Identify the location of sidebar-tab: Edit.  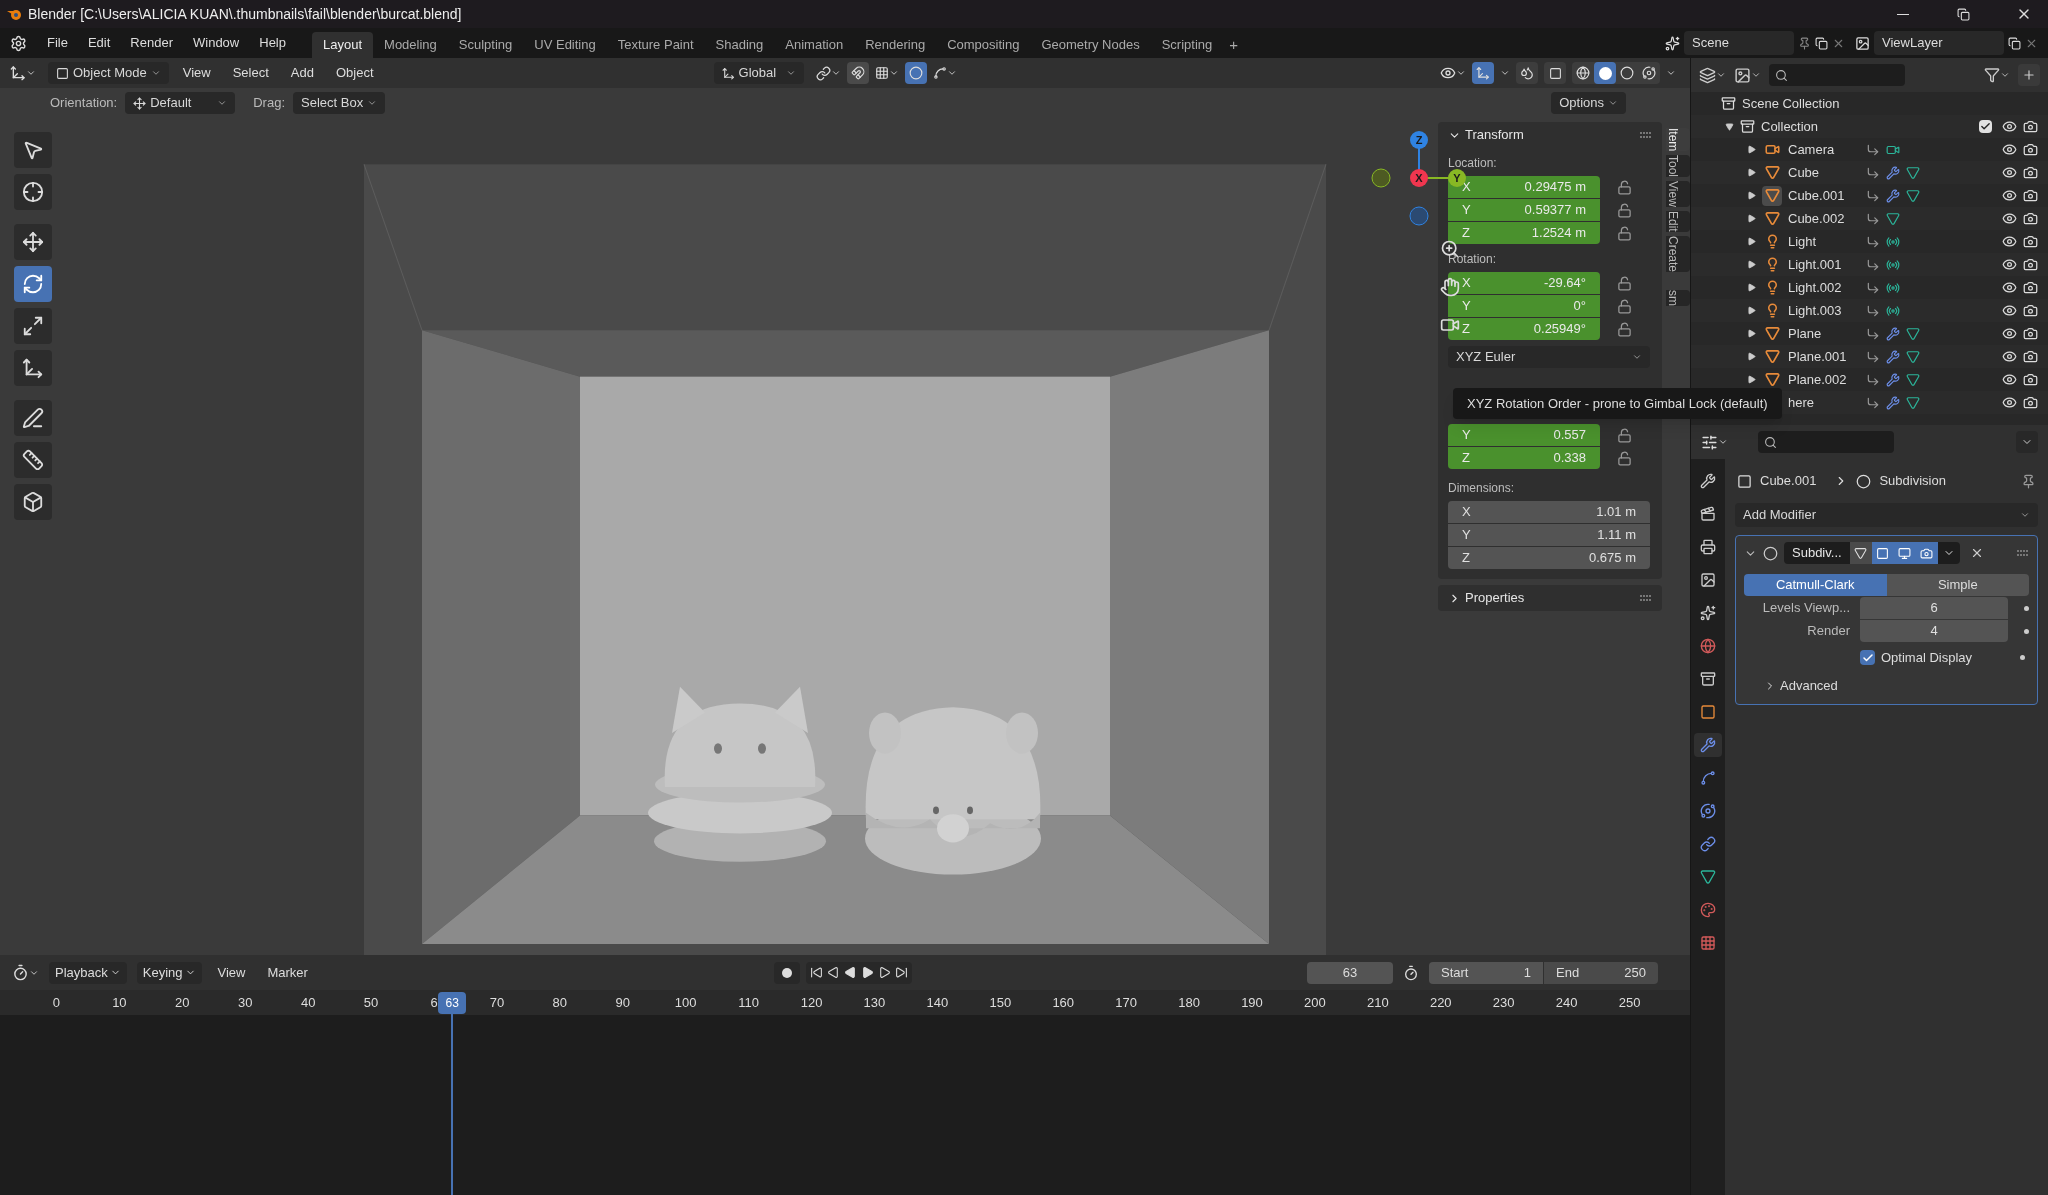
(1678, 221).